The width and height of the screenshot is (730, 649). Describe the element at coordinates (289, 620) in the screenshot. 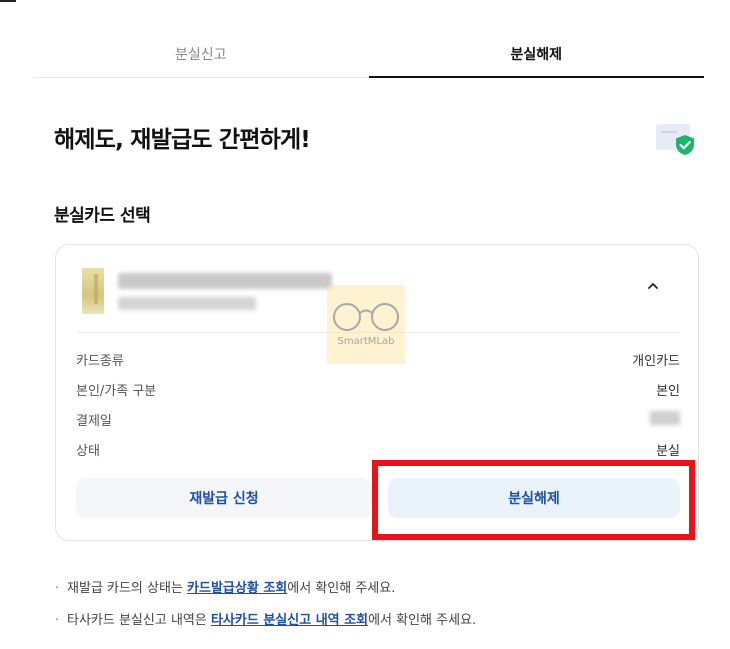

I see `other-card-loss-history-link: 타사카드 분실신고 내역 조회` at that location.